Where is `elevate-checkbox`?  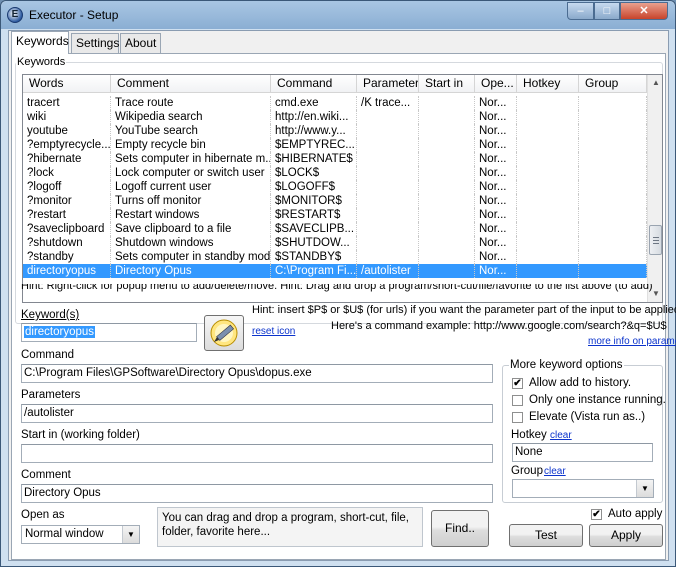 elevate-checkbox is located at coordinates (517, 417).